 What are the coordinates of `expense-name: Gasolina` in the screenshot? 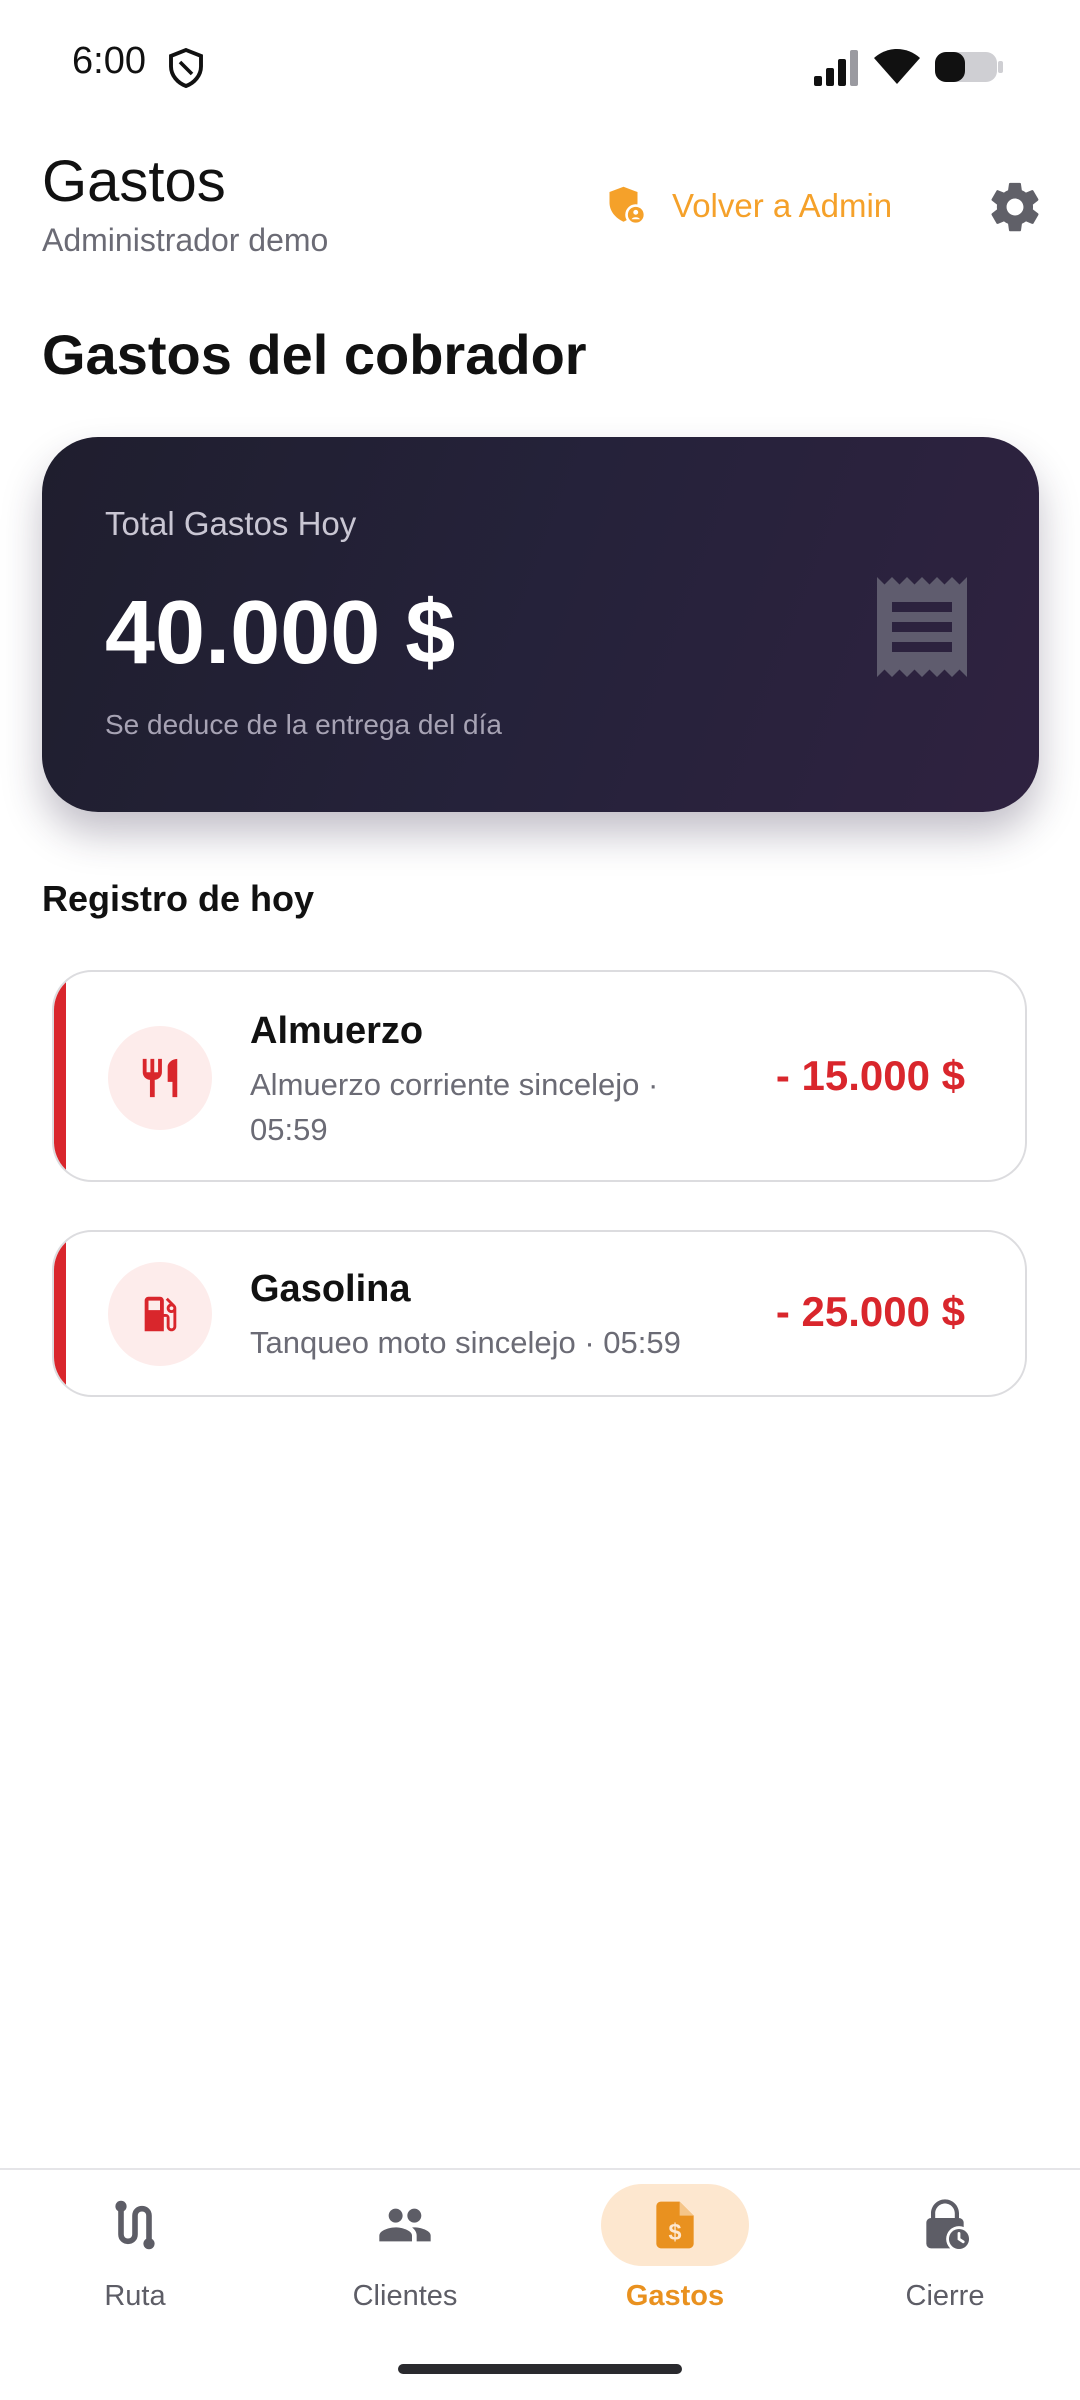 It's located at (330, 1289).